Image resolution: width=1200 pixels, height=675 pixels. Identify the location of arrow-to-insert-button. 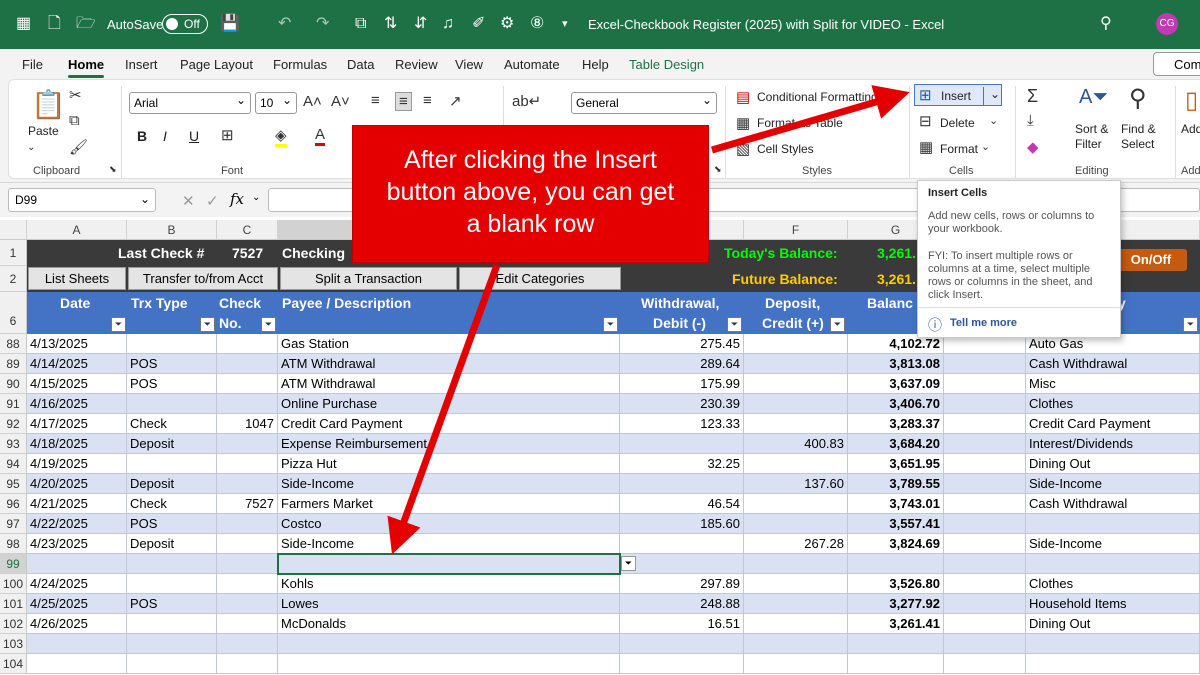
(810, 119).